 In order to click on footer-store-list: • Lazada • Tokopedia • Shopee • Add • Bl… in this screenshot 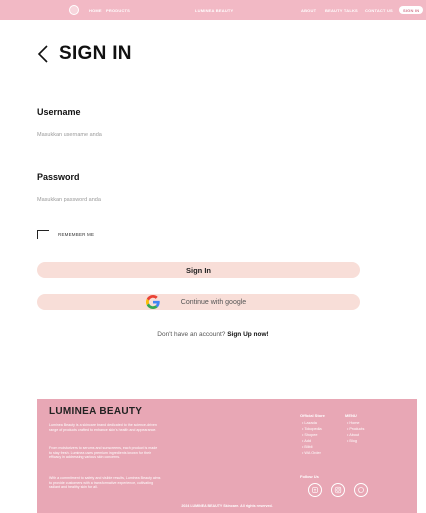, I will do `click(312, 438)`.